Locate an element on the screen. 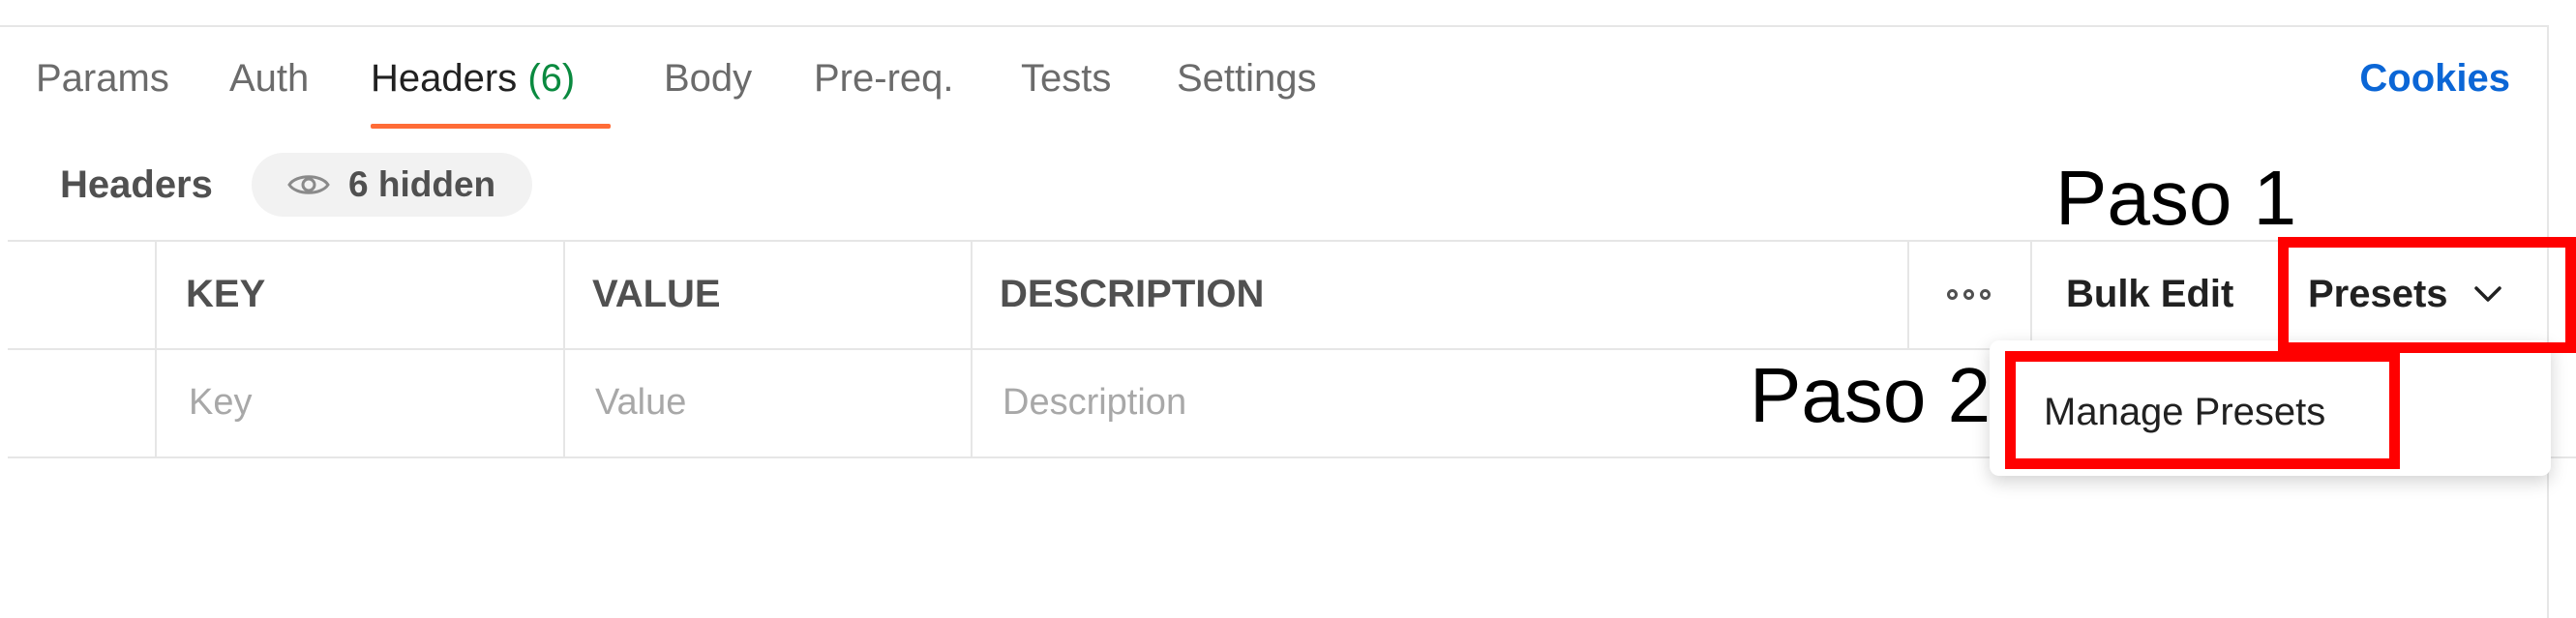 This screenshot has width=2576, height=618. column-header-value: VALUE is located at coordinates (656, 294).